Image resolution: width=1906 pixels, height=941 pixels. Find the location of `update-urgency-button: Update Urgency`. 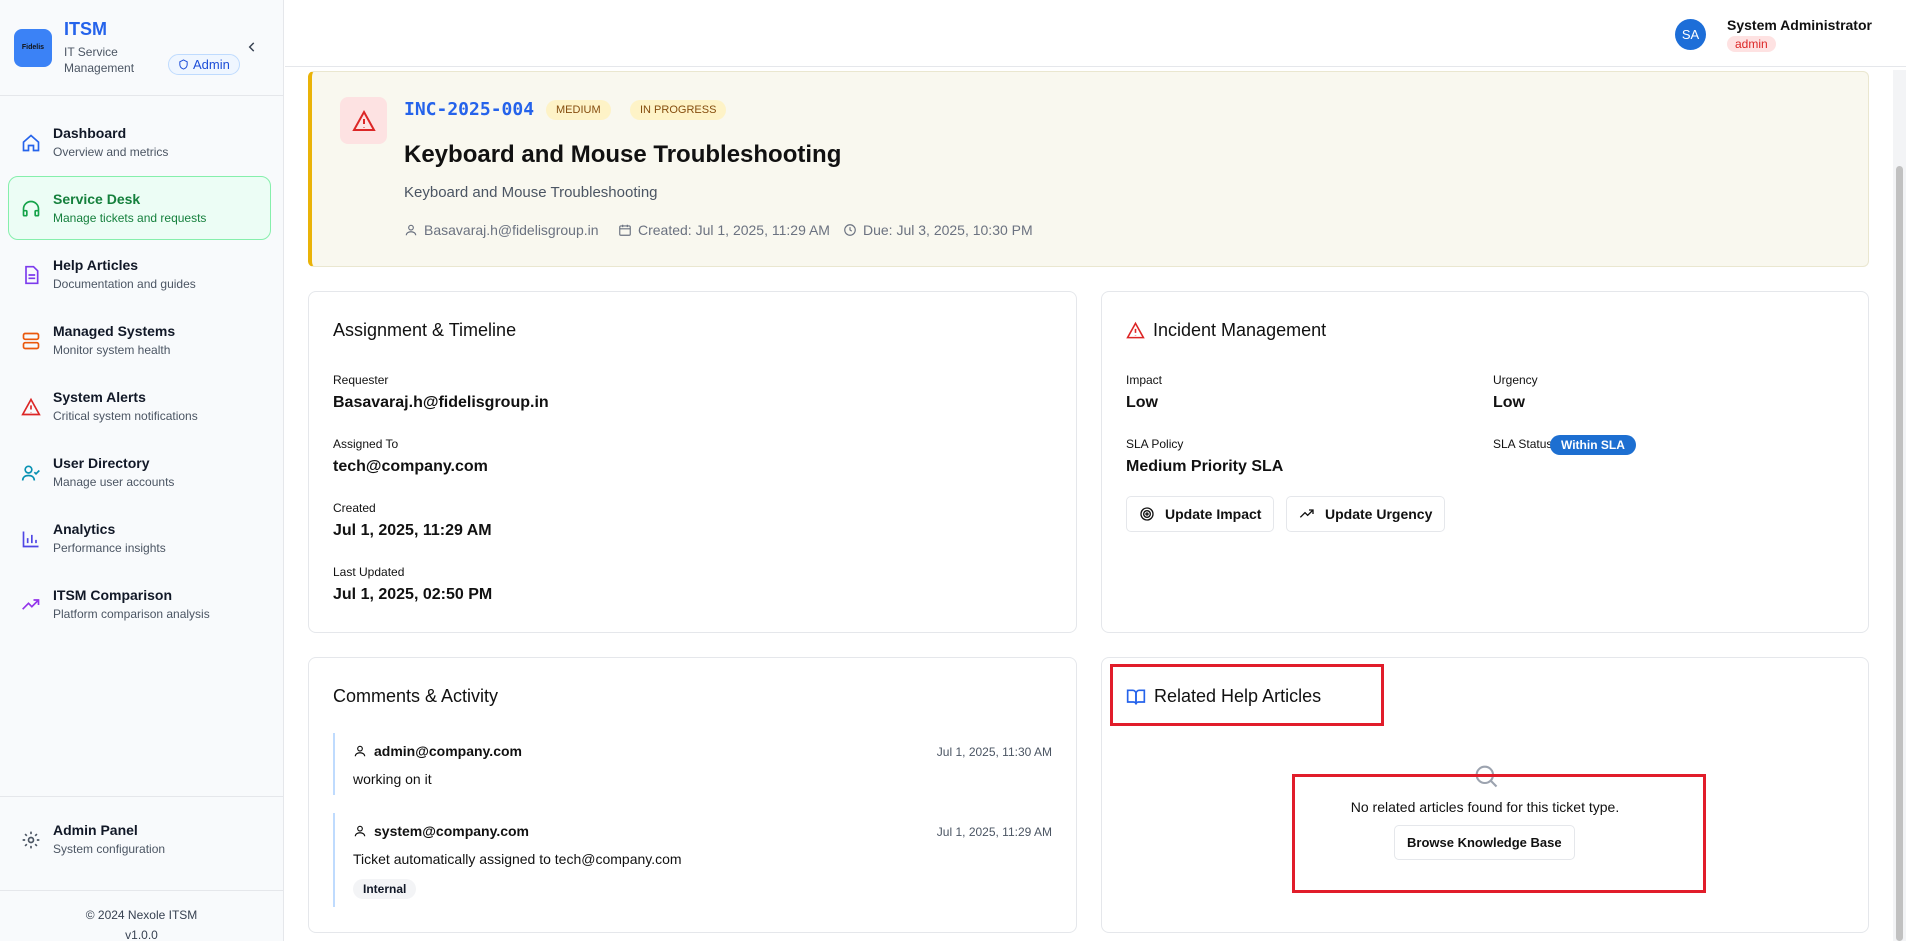

update-urgency-button: Update Urgency is located at coordinates (1366, 514).